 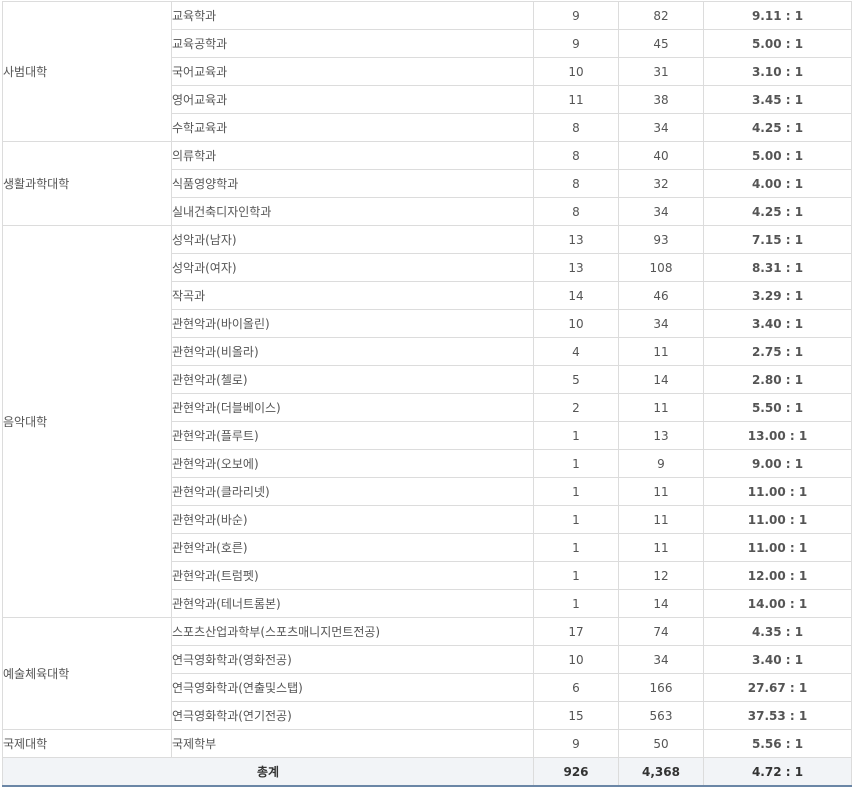 What do you see at coordinates (777, 772) in the screenshot?
I see `total-ratio: 4.72 : 1` at bounding box center [777, 772].